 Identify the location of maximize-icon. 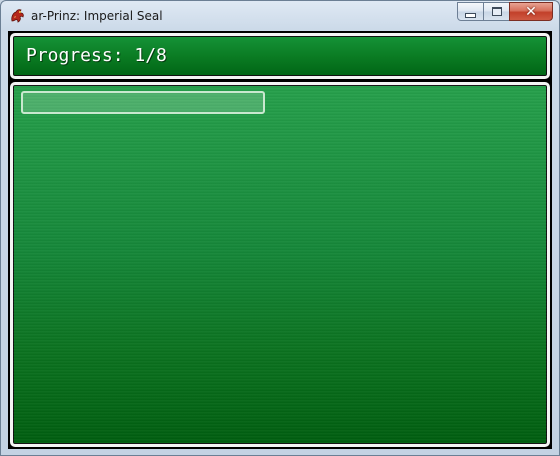
(496, 11).